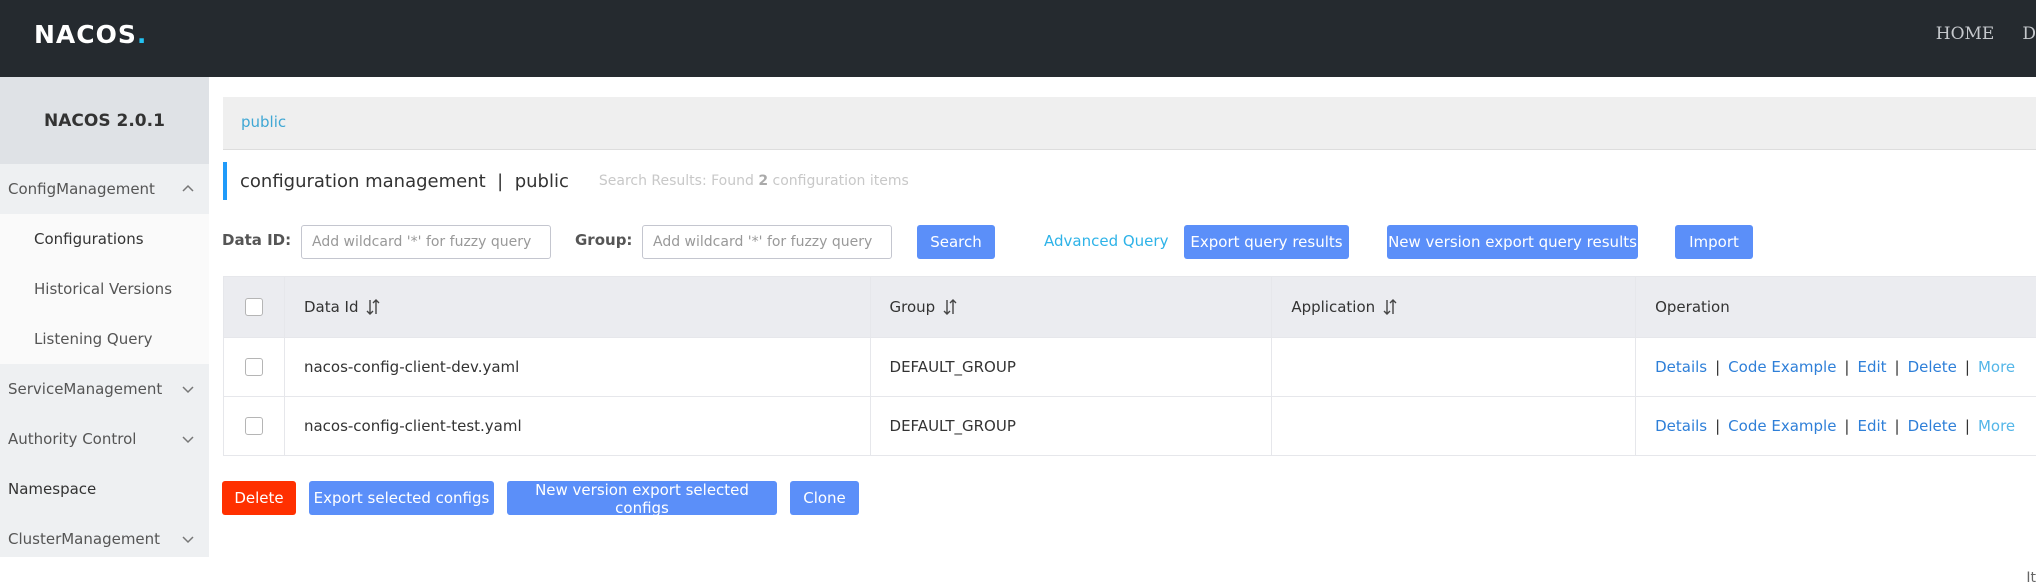  What do you see at coordinates (603, 240) in the screenshot?
I see `group-label: Group:` at bounding box center [603, 240].